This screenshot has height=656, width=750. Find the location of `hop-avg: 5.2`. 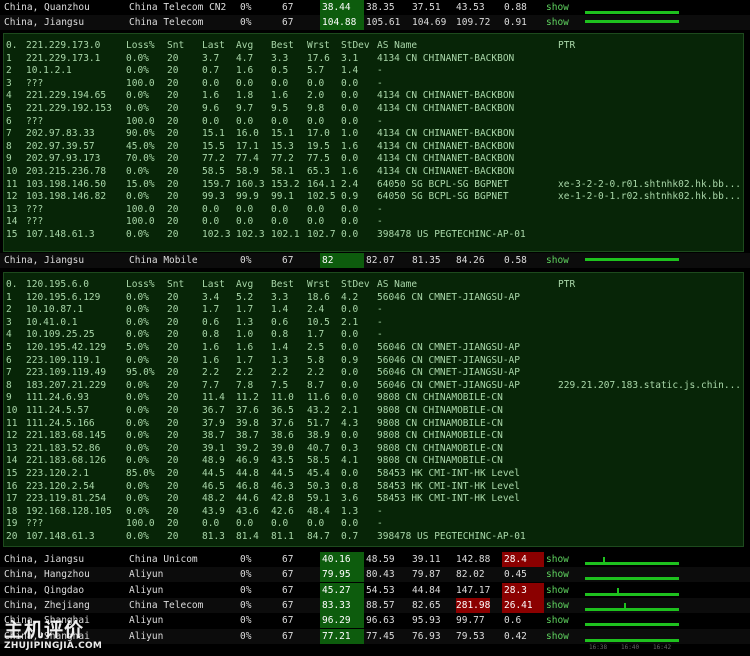

hop-avg: 5.2 is located at coordinates (245, 297).